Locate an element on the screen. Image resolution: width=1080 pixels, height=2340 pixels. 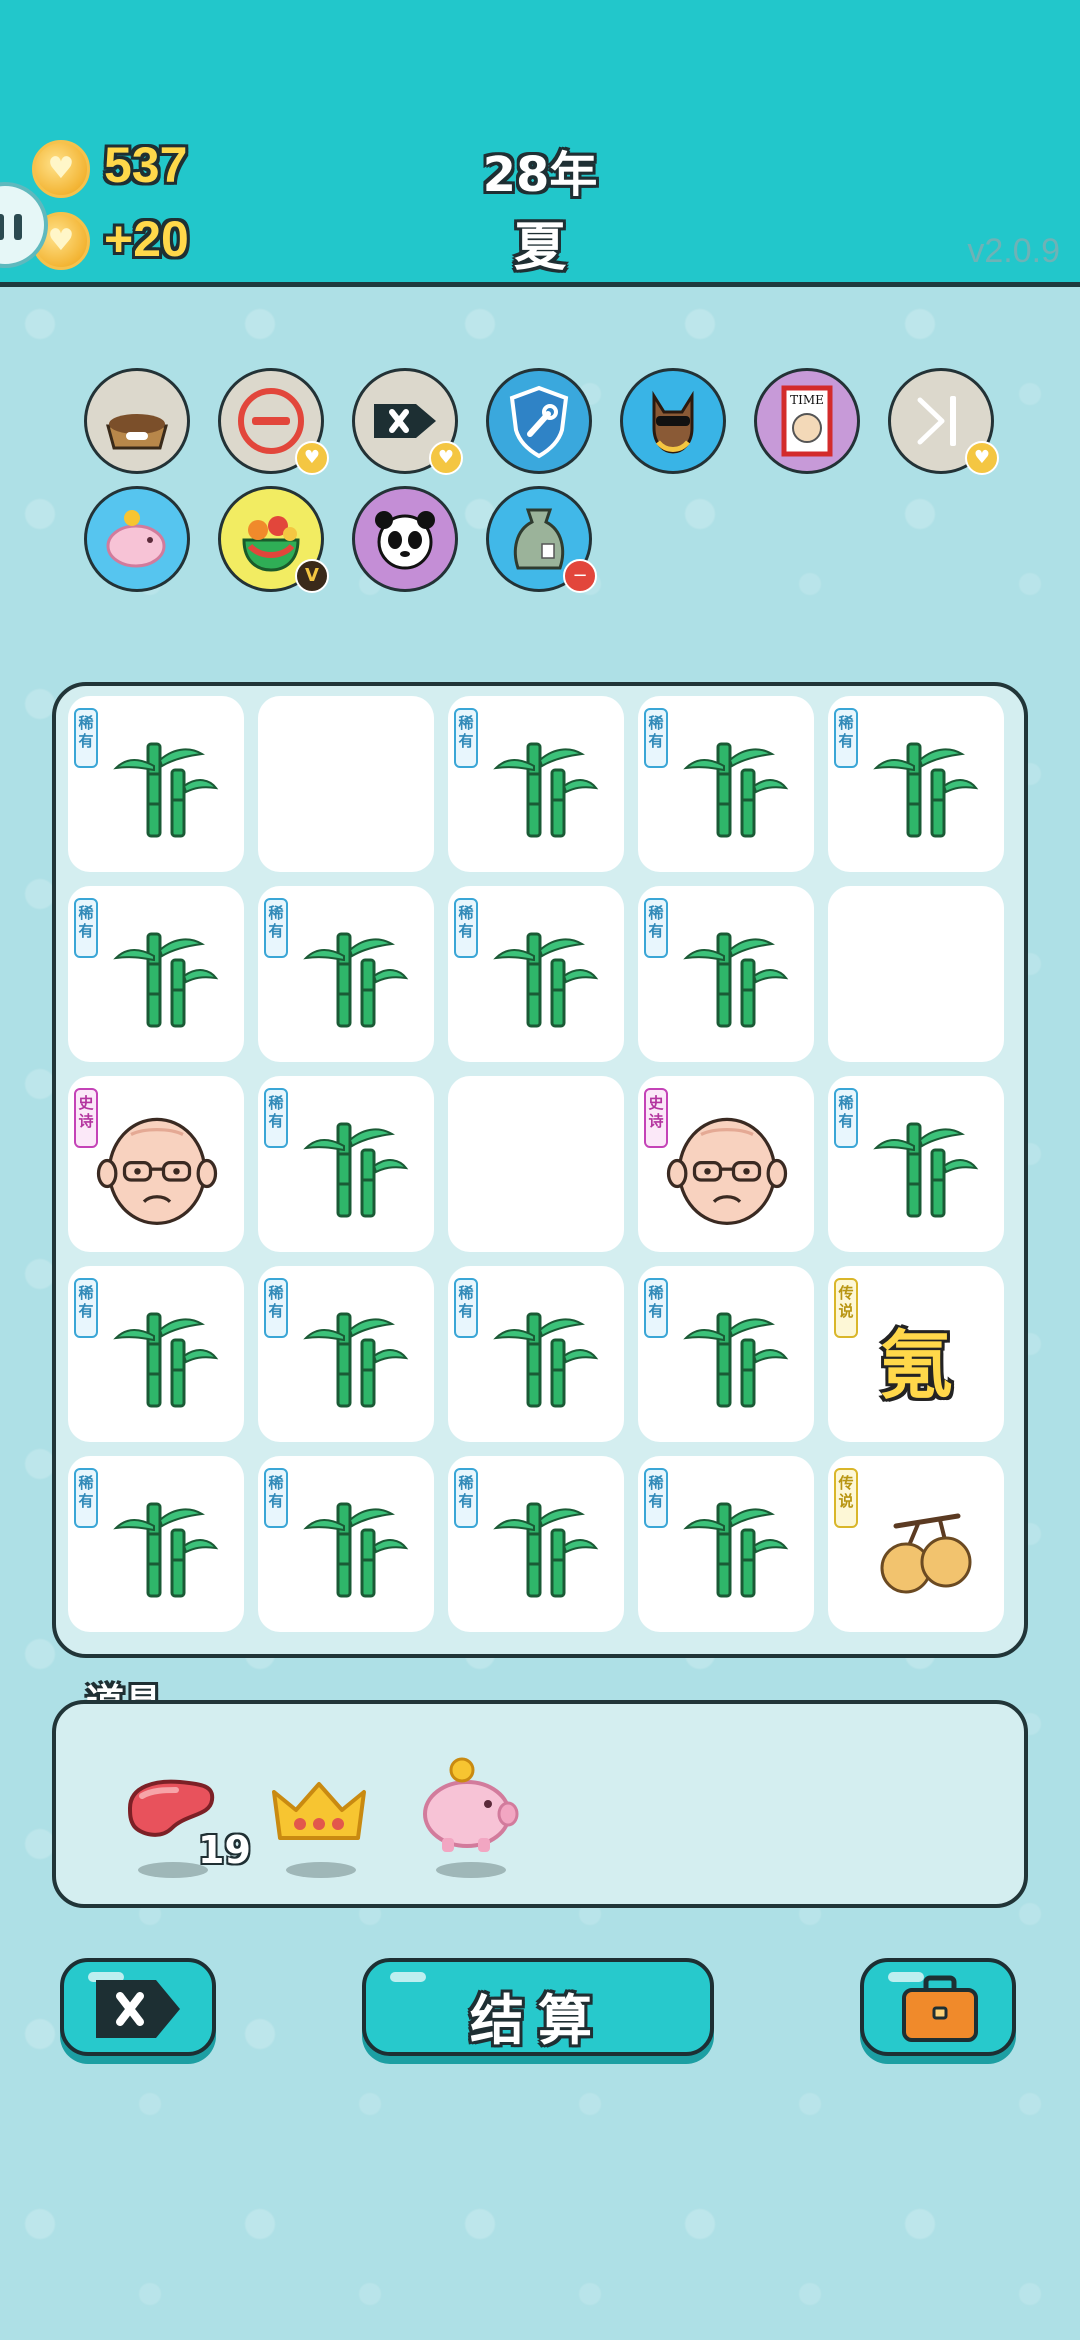
year-label: 28年 is located at coordinates (540, 175).